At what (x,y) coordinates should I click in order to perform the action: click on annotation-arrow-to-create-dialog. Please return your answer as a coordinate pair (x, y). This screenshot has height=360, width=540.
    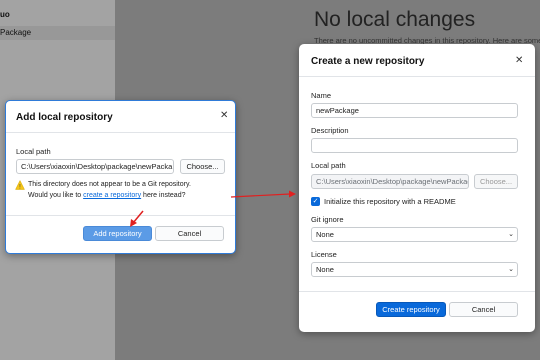
    Looking at the image, I should click on (263, 194).